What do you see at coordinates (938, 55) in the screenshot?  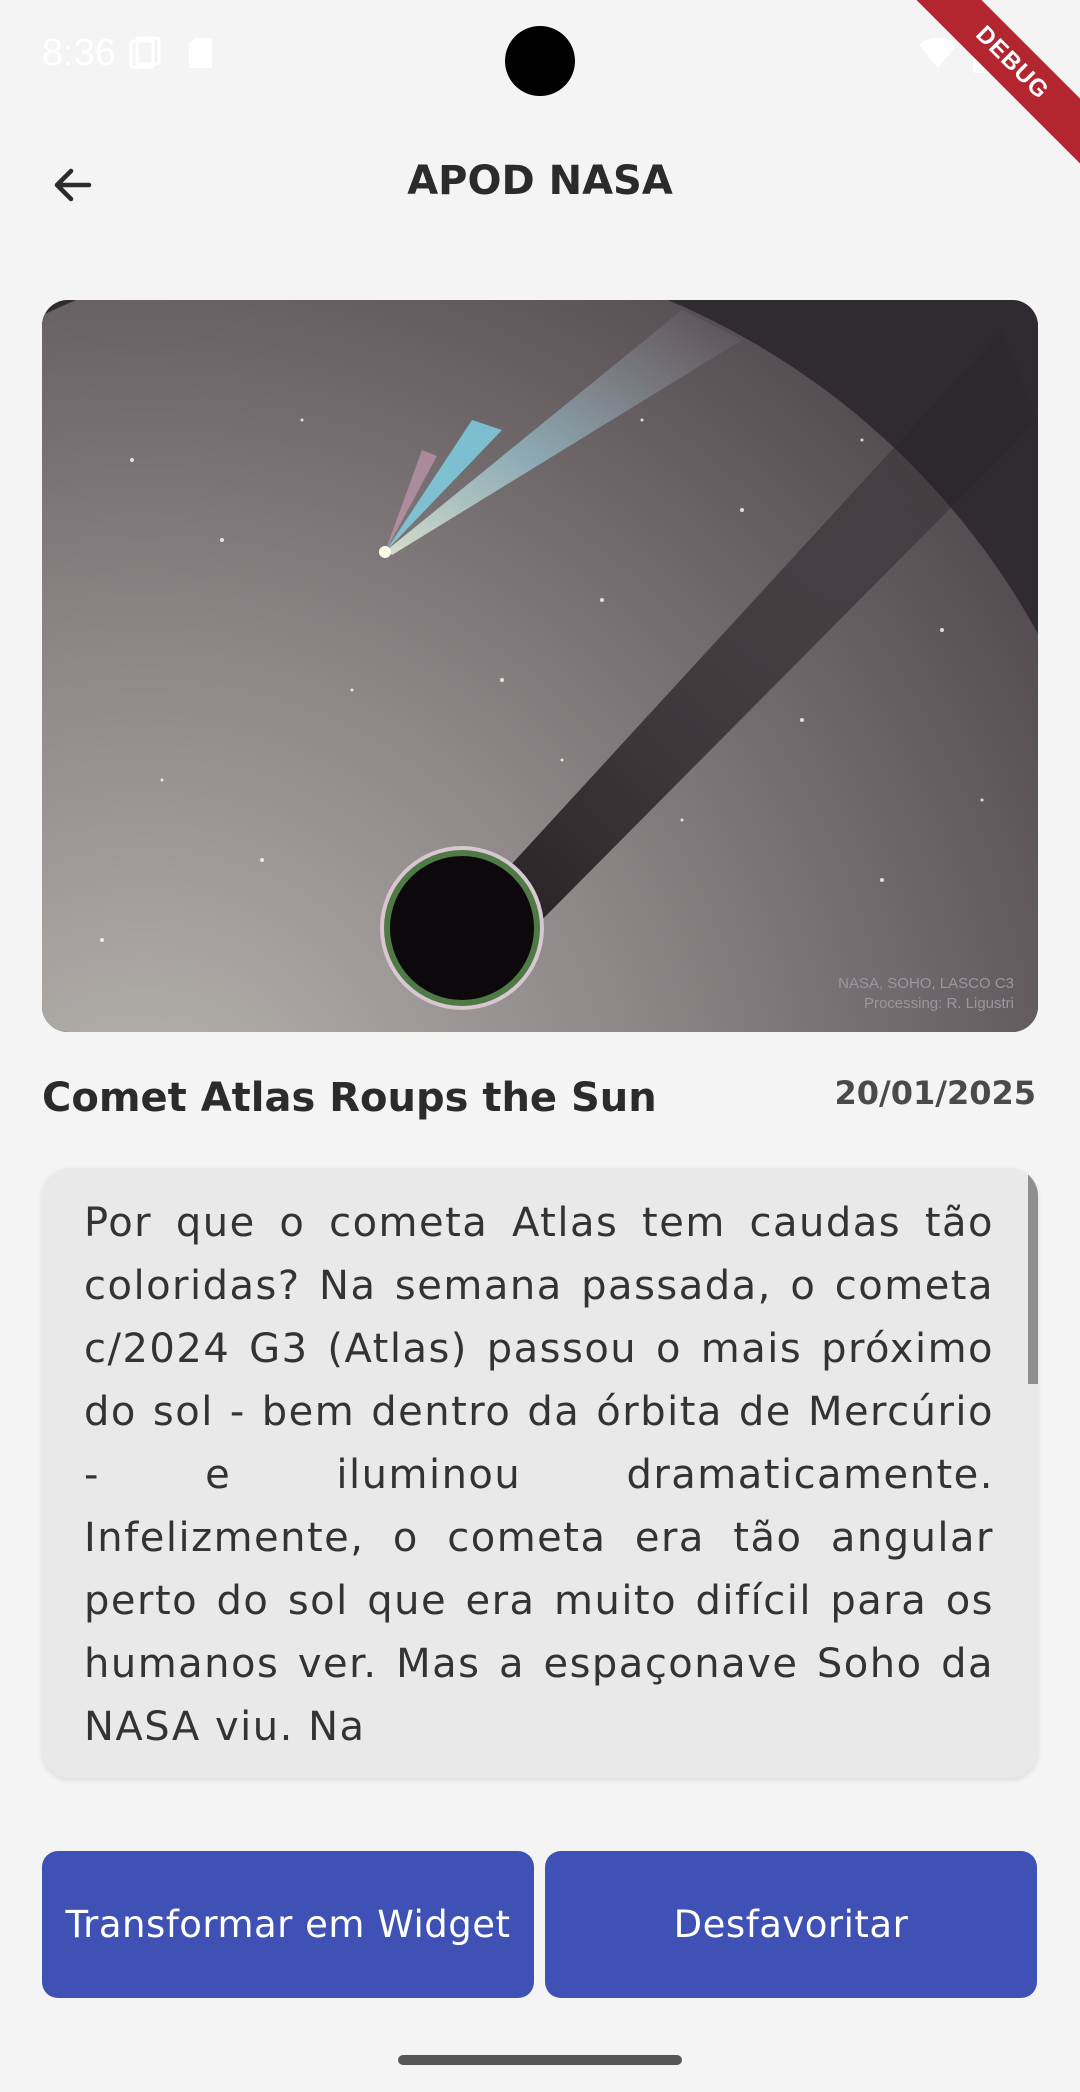 I see `wifi-icon` at bounding box center [938, 55].